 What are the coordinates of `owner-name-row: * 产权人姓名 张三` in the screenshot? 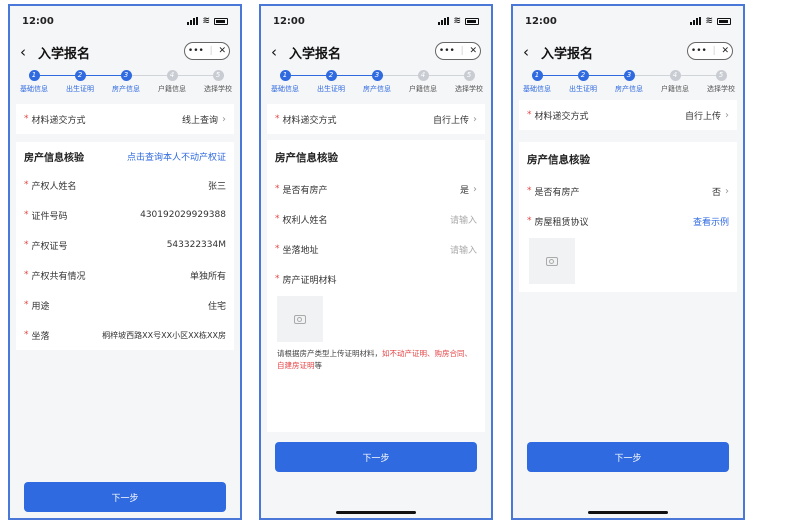 It's located at (125, 186).